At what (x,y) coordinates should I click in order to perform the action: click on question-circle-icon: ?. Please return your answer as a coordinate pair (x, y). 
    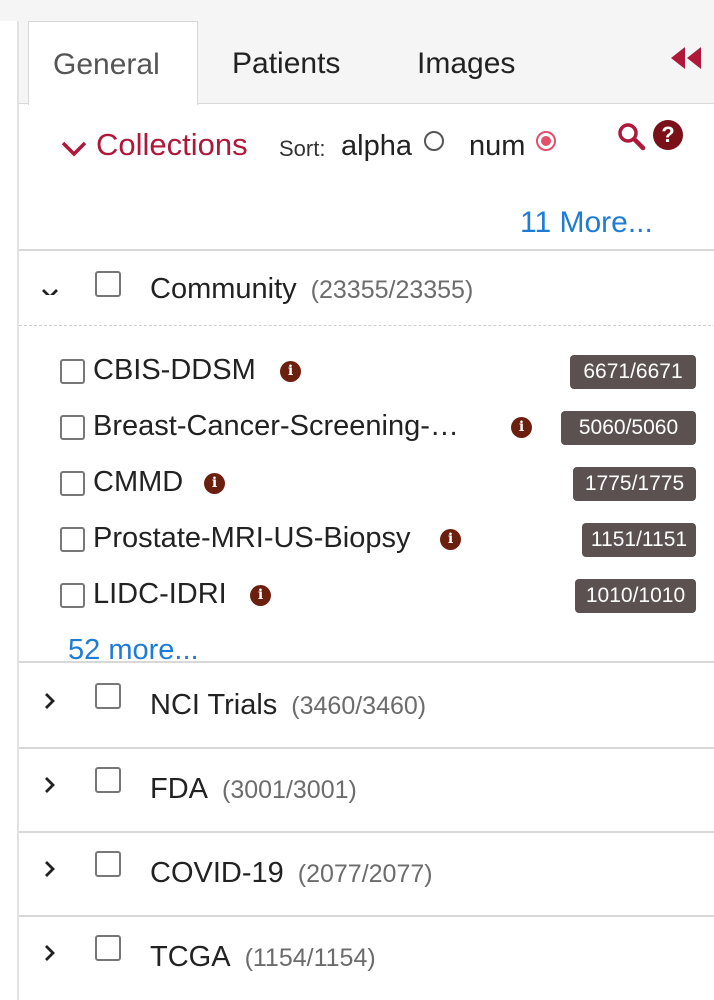
    Looking at the image, I should click on (668, 135).